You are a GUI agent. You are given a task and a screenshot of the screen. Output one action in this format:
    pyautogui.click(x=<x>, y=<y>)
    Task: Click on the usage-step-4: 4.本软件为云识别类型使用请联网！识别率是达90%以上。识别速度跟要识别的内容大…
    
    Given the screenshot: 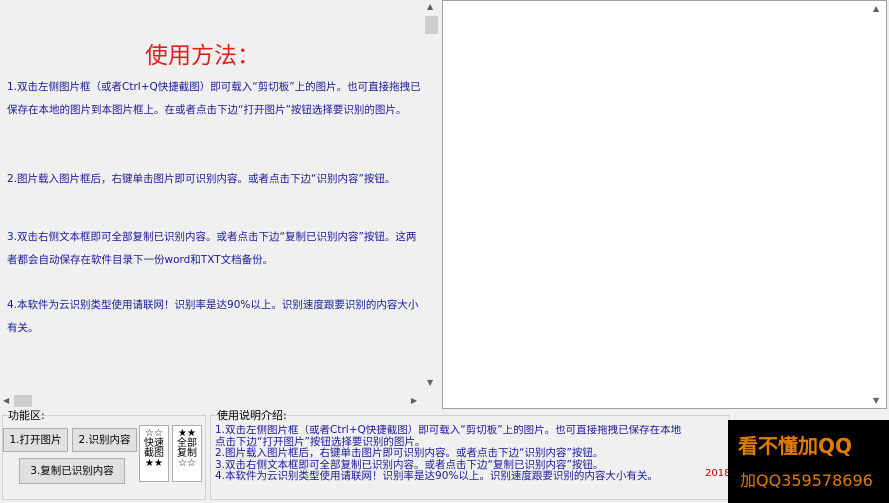 What is the action you would take?
    pyautogui.click(x=213, y=316)
    